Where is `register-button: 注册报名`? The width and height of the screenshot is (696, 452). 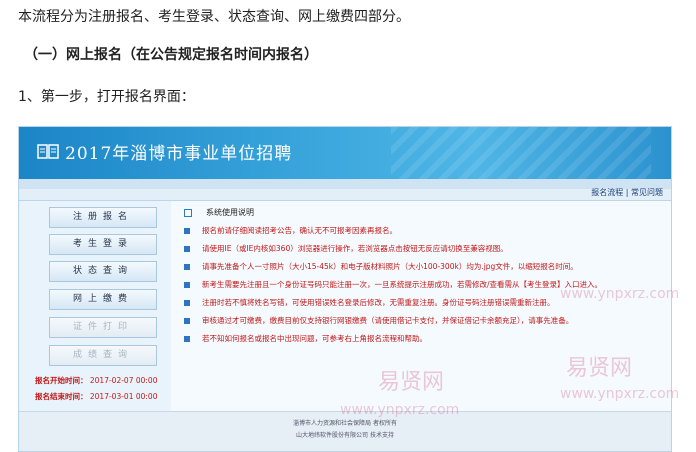
register-button: 注册报名 is located at coordinates (103, 217).